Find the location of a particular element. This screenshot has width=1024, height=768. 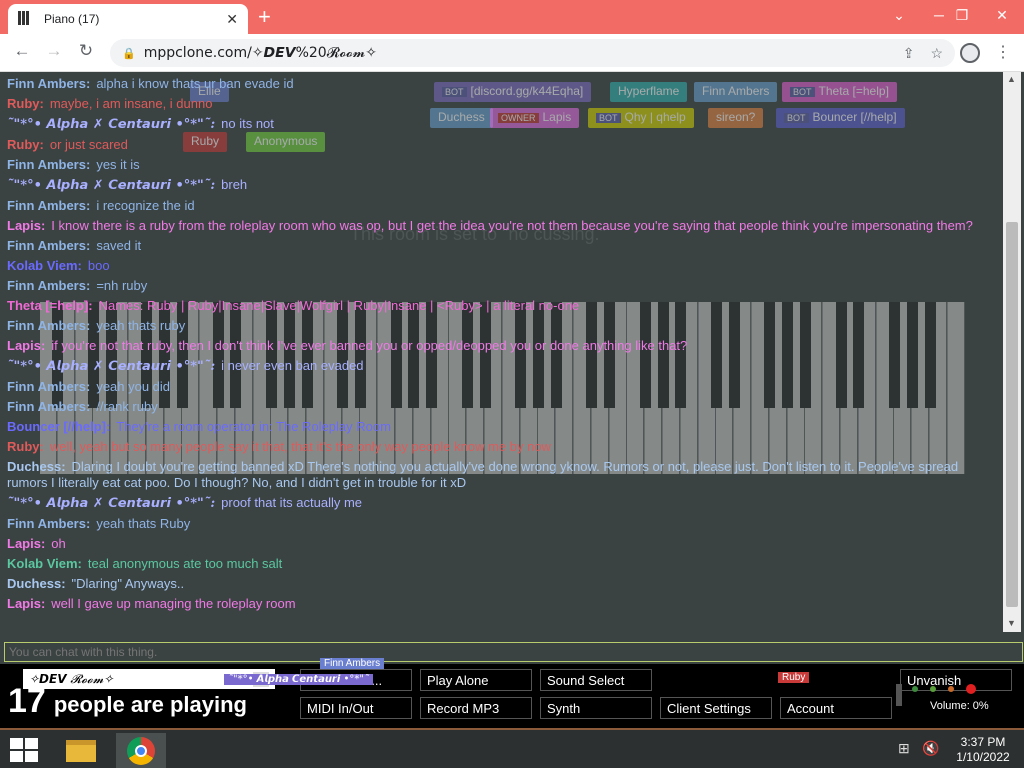

people-count: 17 people are playing is located at coordinates (127, 701).